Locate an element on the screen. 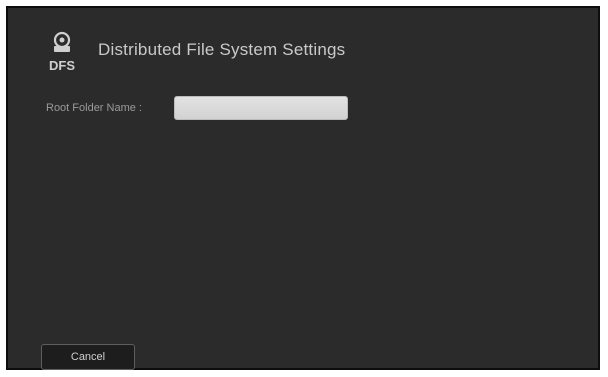 The image size is (608, 377). dfs-icon: DFS is located at coordinates (62, 53).